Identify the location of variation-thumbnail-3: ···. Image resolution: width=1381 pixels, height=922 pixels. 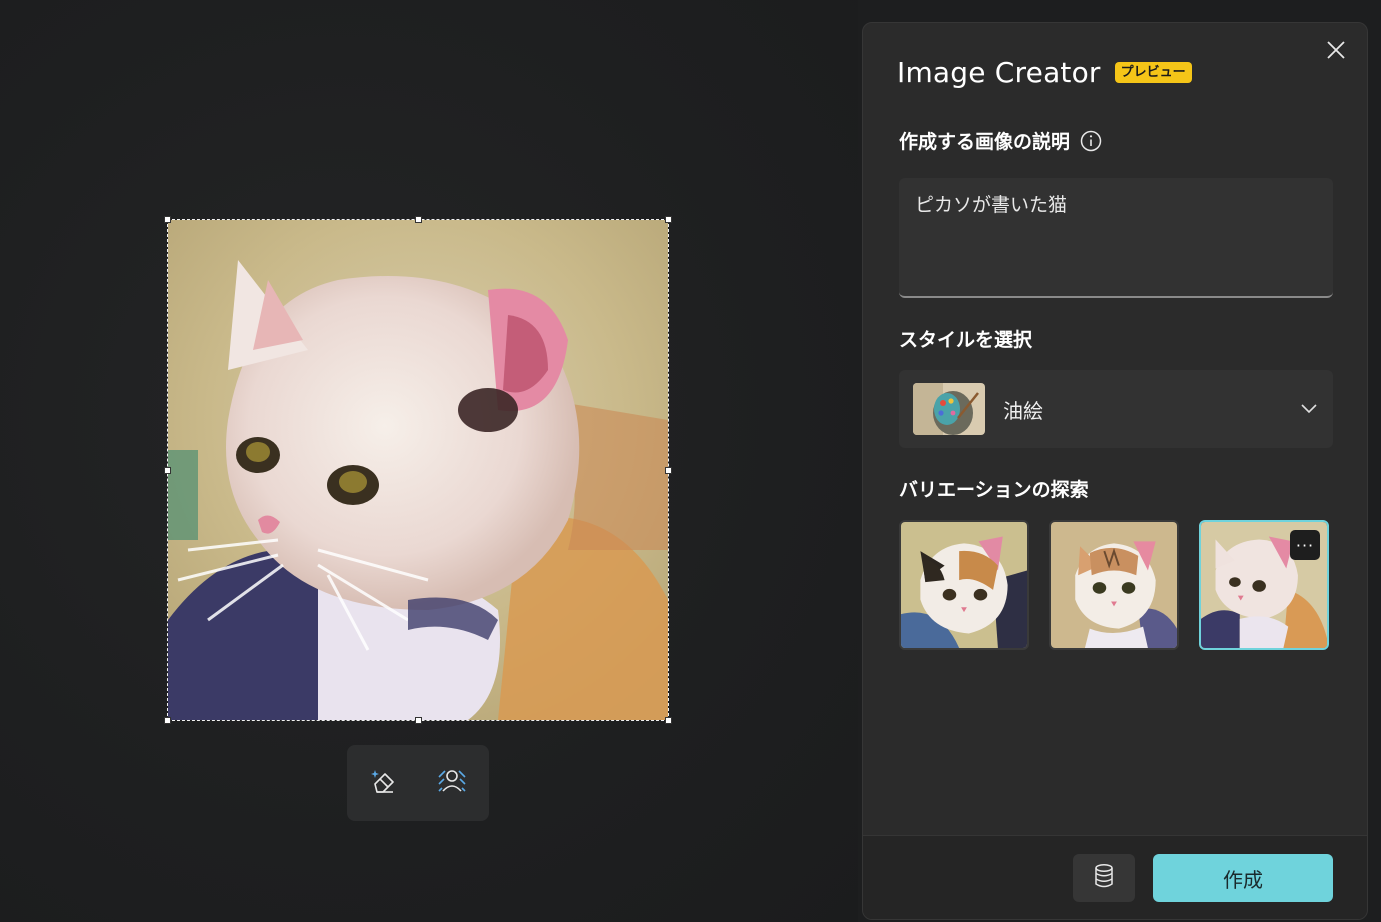
(1264, 585).